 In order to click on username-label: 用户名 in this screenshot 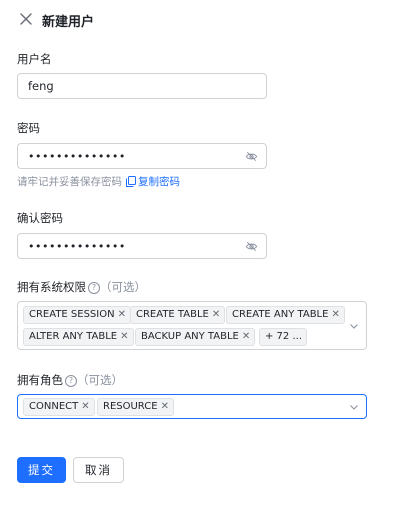, I will do `click(34, 59)`.